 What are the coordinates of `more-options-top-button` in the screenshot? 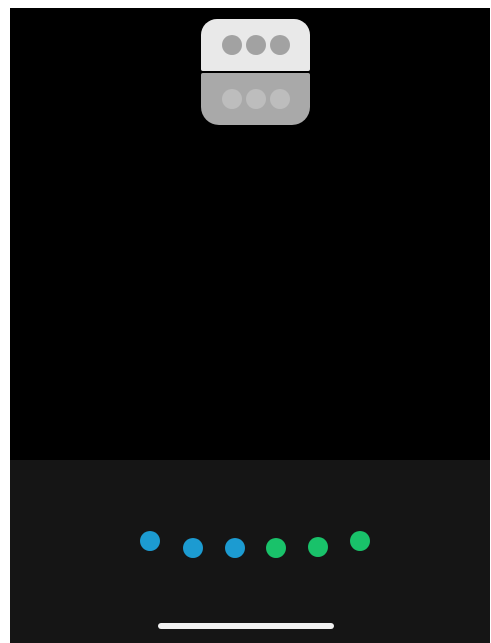 It's located at (255, 45).